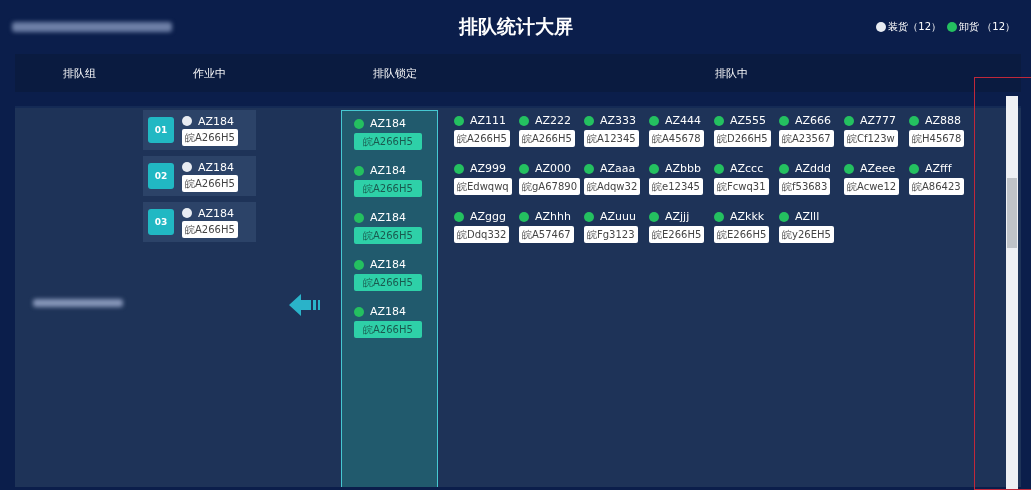 The height and width of the screenshot is (490, 1031). I want to click on plate-number: 皖e12345, so click(676, 186).